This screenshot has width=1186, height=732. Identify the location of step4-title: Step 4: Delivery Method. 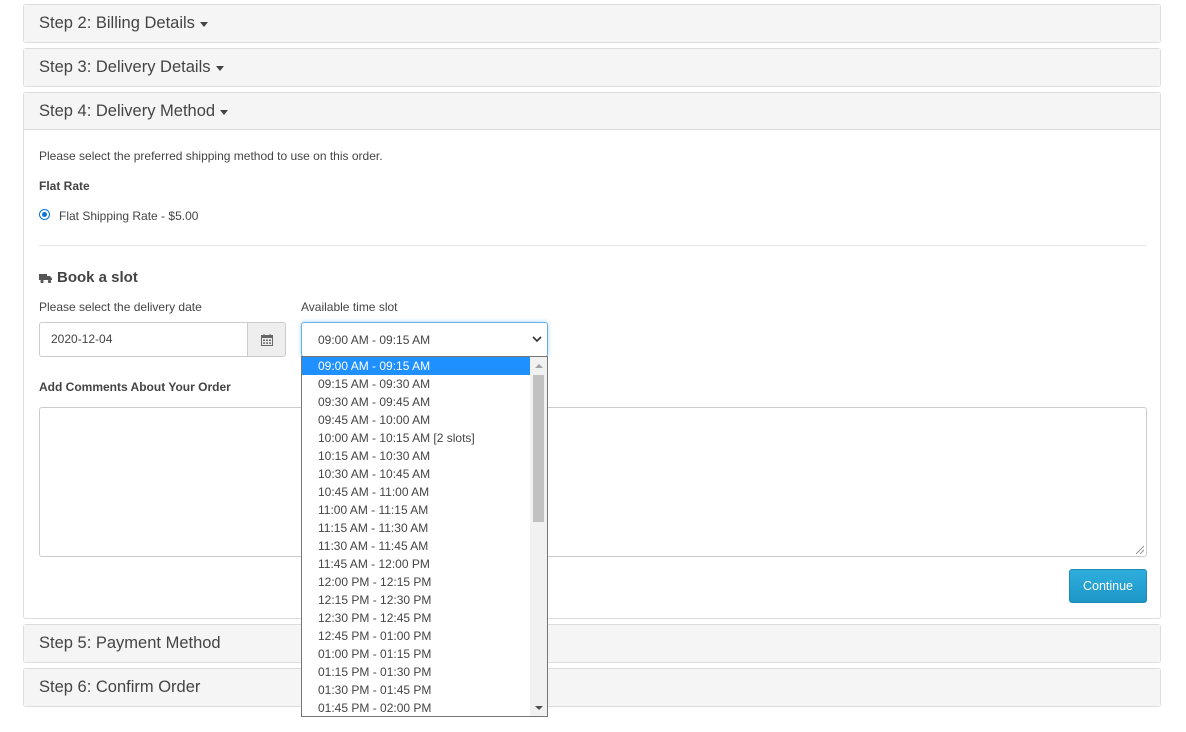
(127, 110).